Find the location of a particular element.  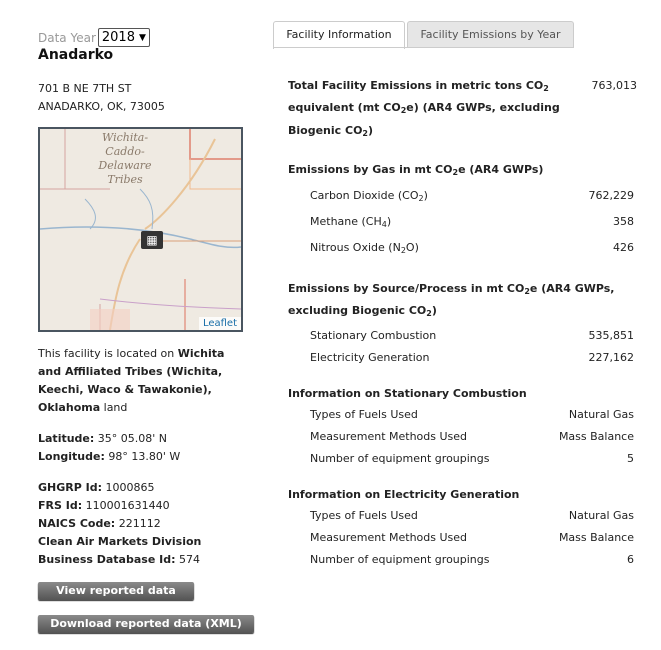

address-line-1: 701 B NE 7TH ST is located at coordinates (85, 88).